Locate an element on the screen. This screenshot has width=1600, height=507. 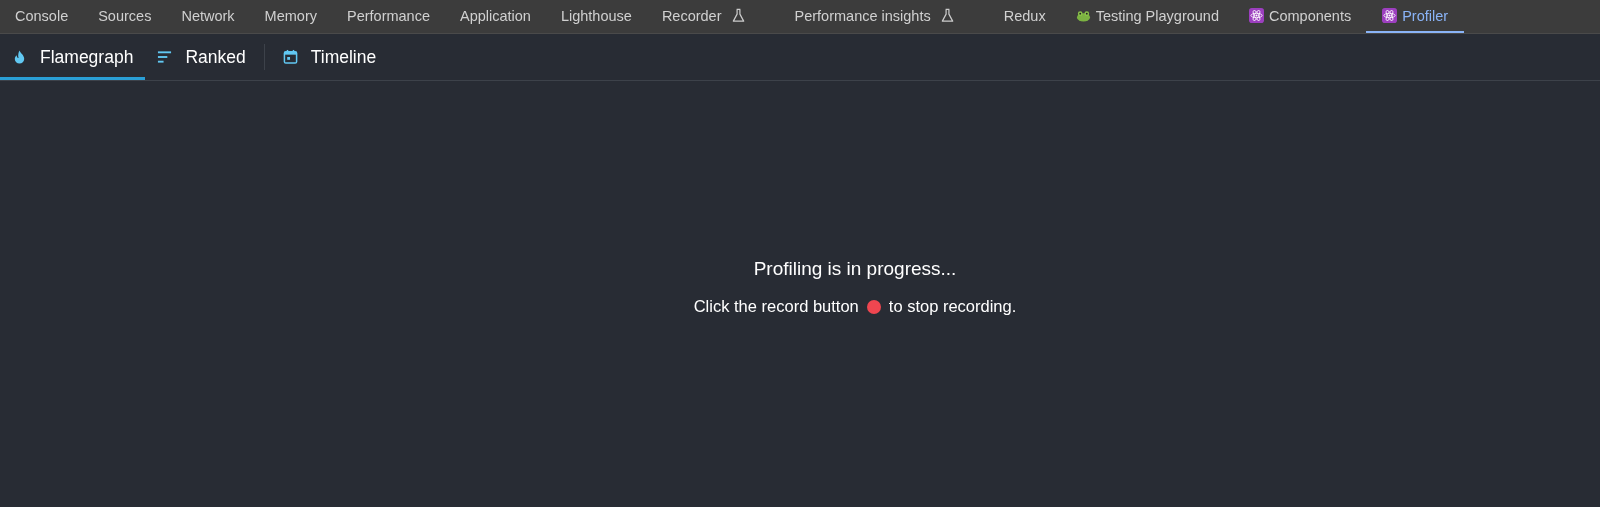
calendar-icon is located at coordinates (290, 57).